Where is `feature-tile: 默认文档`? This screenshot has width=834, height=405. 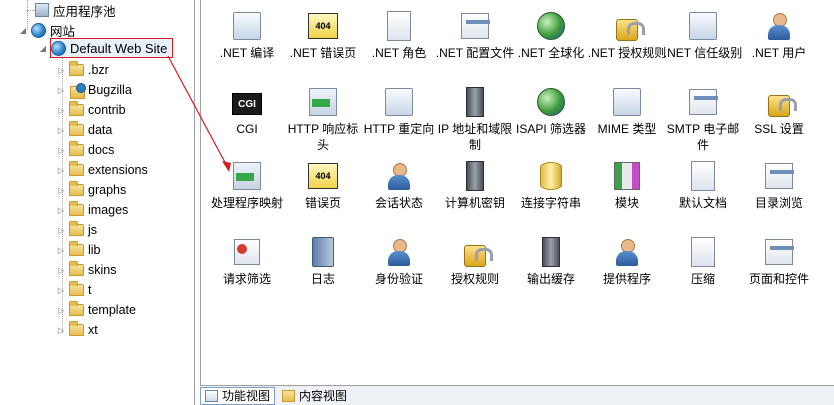 feature-tile: 默认文档 is located at coordinates (703, 196).